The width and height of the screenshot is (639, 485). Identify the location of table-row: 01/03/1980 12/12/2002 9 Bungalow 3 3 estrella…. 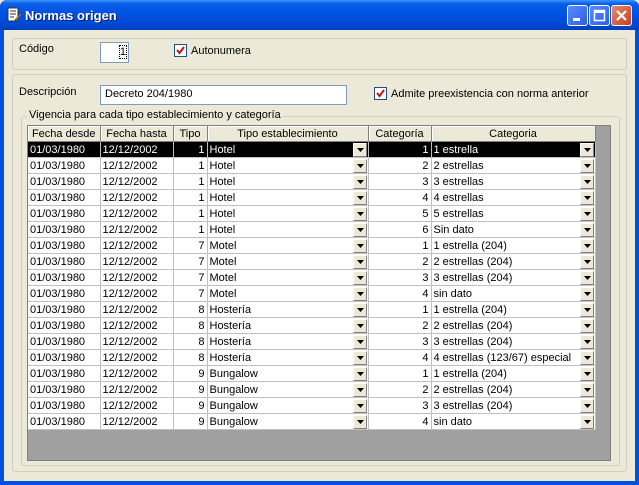
(312, 405).